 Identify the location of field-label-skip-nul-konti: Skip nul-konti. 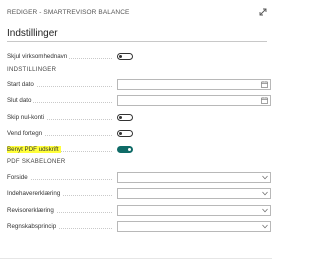
(27, 117).